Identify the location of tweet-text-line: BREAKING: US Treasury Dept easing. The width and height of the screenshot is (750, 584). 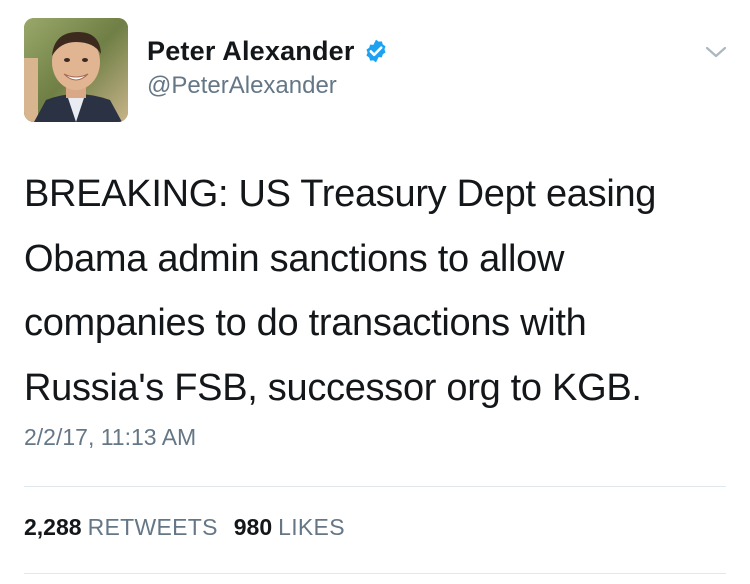
(340, 194).